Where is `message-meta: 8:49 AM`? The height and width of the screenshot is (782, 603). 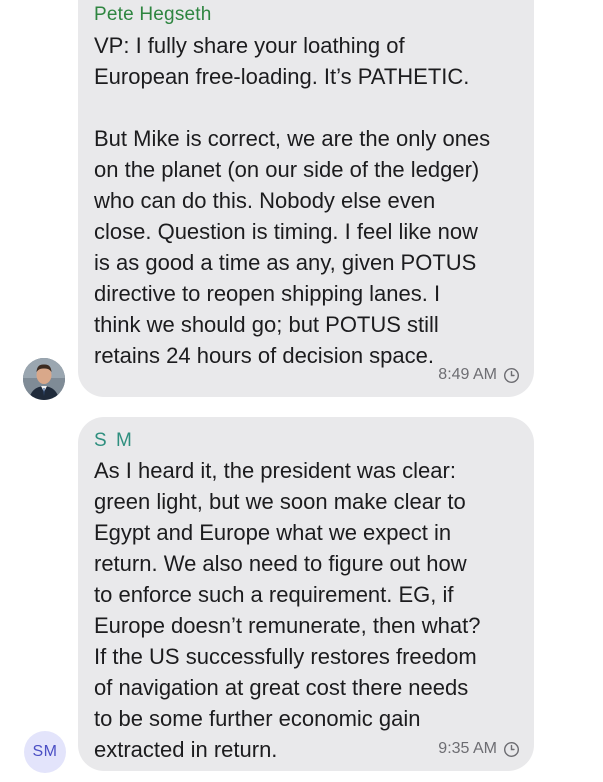 message-meta: 8:49 AM is located at coordinates (479, 375).